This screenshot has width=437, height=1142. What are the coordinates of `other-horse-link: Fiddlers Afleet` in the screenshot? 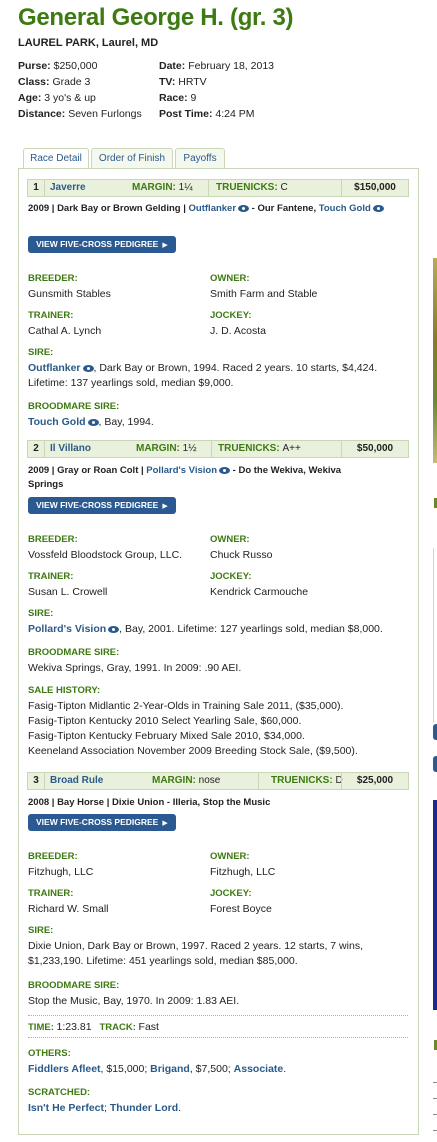 It's located at (64, 1069).